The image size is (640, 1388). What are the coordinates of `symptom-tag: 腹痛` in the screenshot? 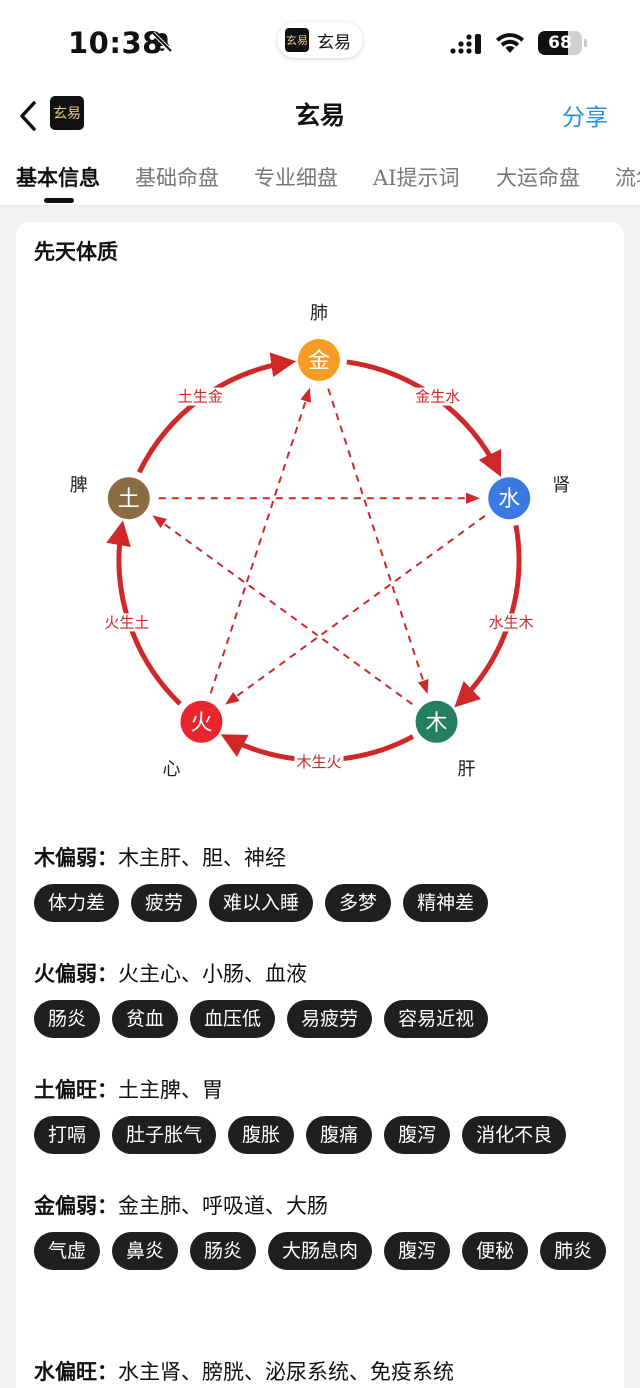 It's located at (339, 1135).